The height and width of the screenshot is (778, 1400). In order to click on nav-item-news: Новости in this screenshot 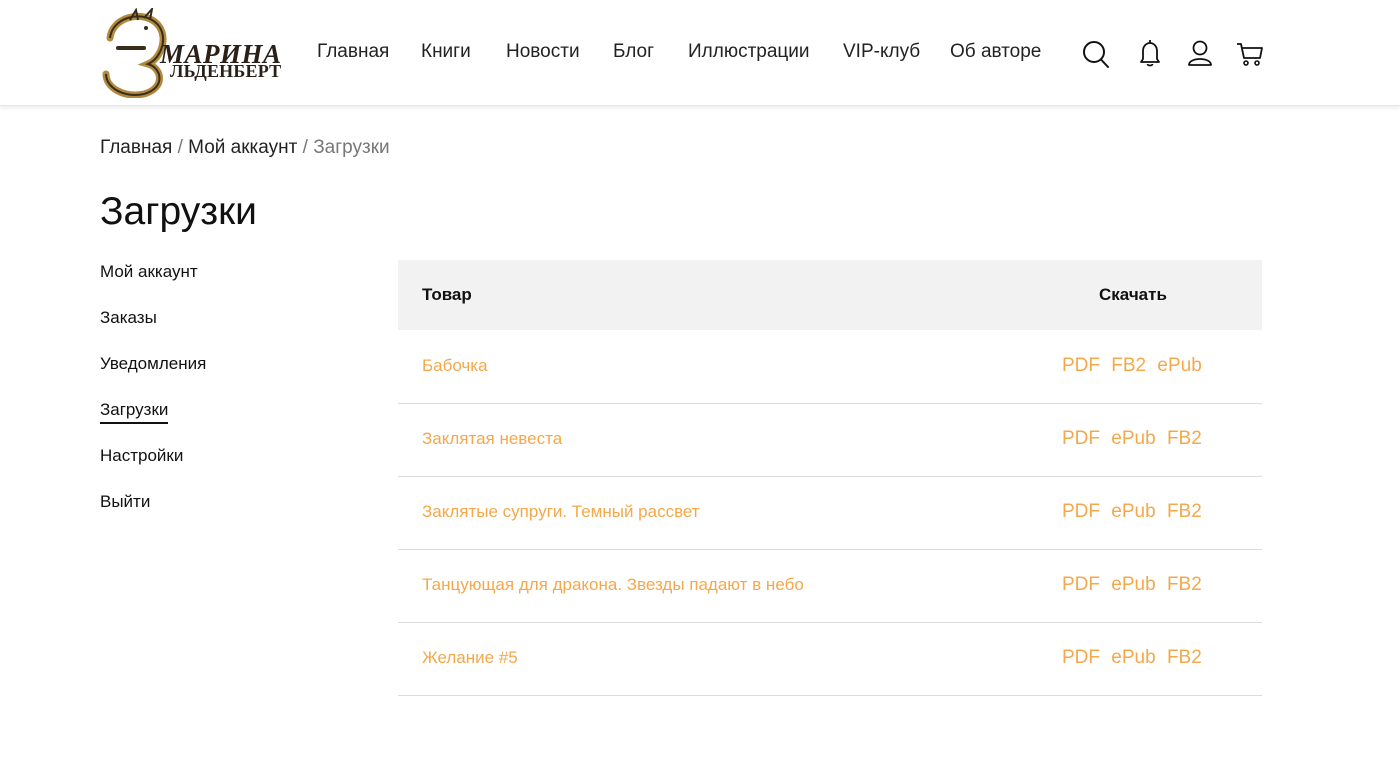, I will do `click(543, 52)`.